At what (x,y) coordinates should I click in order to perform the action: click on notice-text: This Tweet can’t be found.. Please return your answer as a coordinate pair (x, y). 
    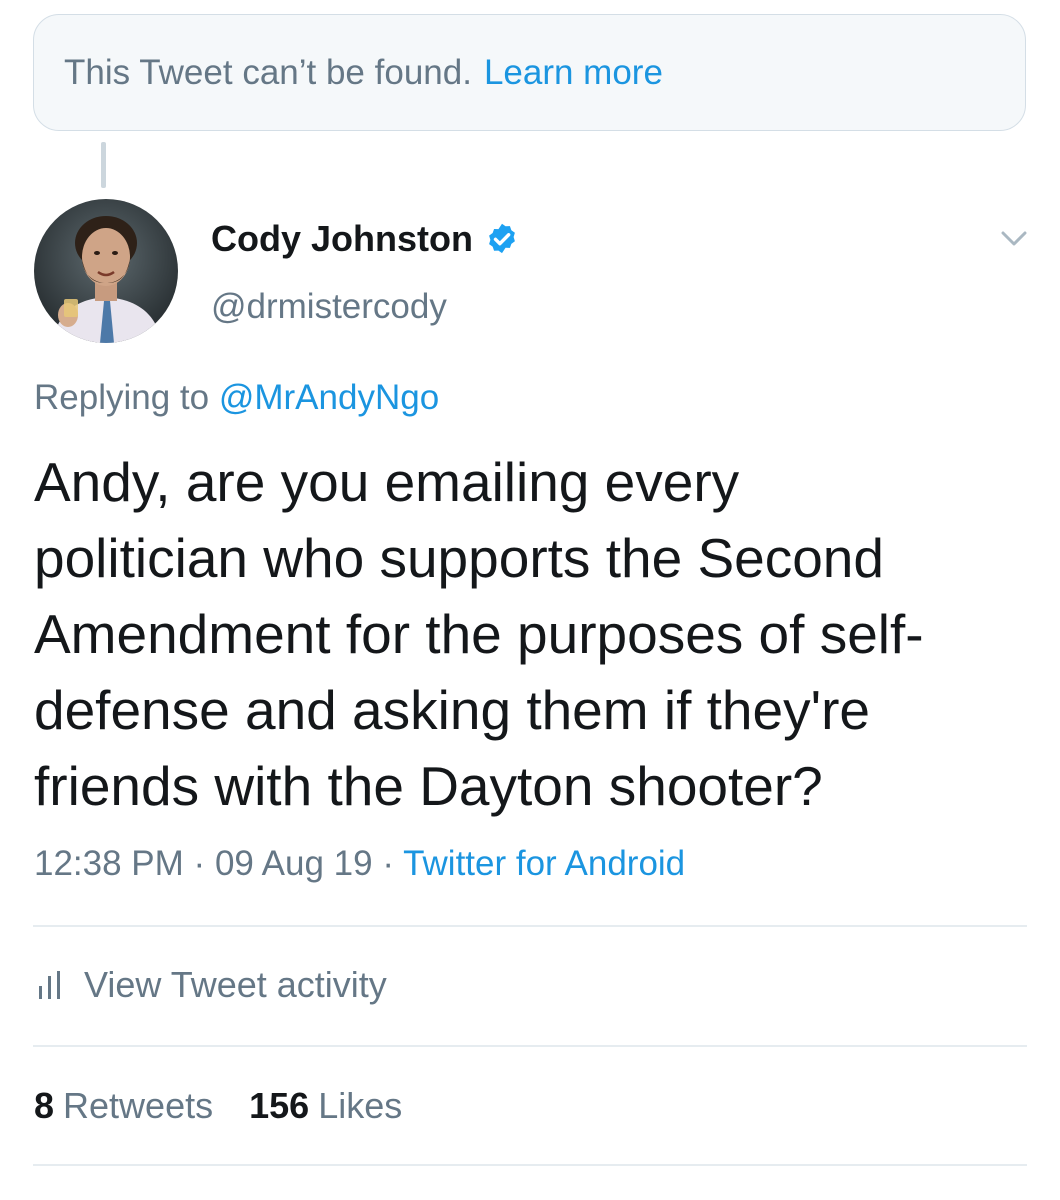
    Looking at the image, I should click on (268, 72).